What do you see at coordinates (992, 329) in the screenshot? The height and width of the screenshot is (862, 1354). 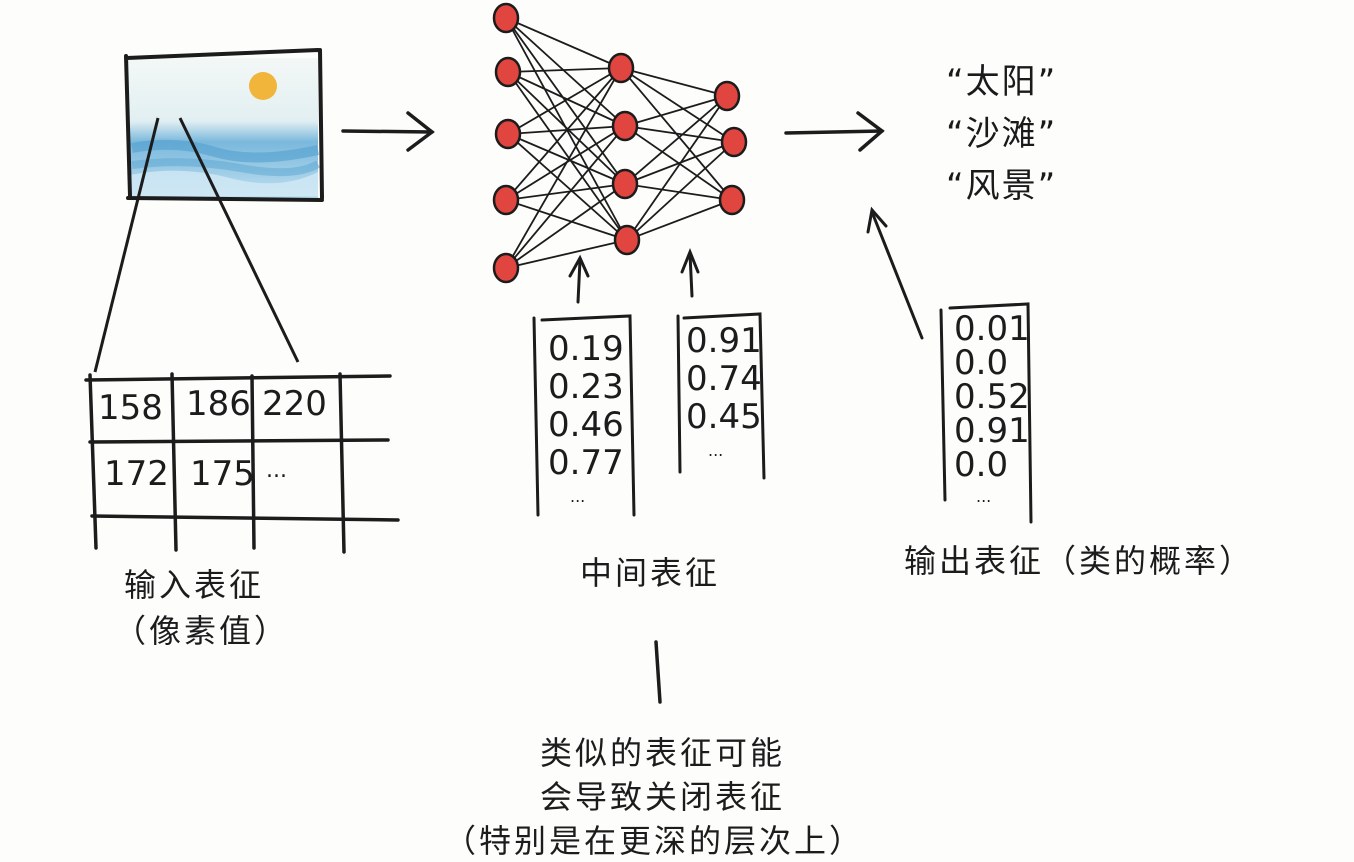 I see `vector-value: 0.01` at bounding box center [992, 329].